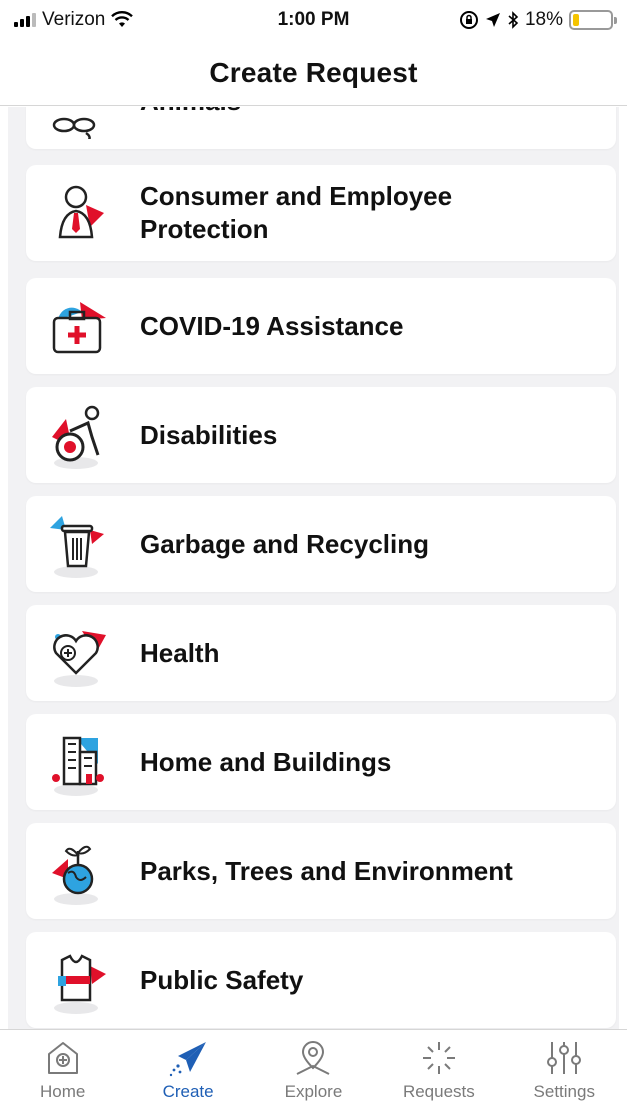 This screenshot has width=627, height=1108. I want to click on category-consumer-employee-protection: Consumer and Employee Protection, so click(321, 213).